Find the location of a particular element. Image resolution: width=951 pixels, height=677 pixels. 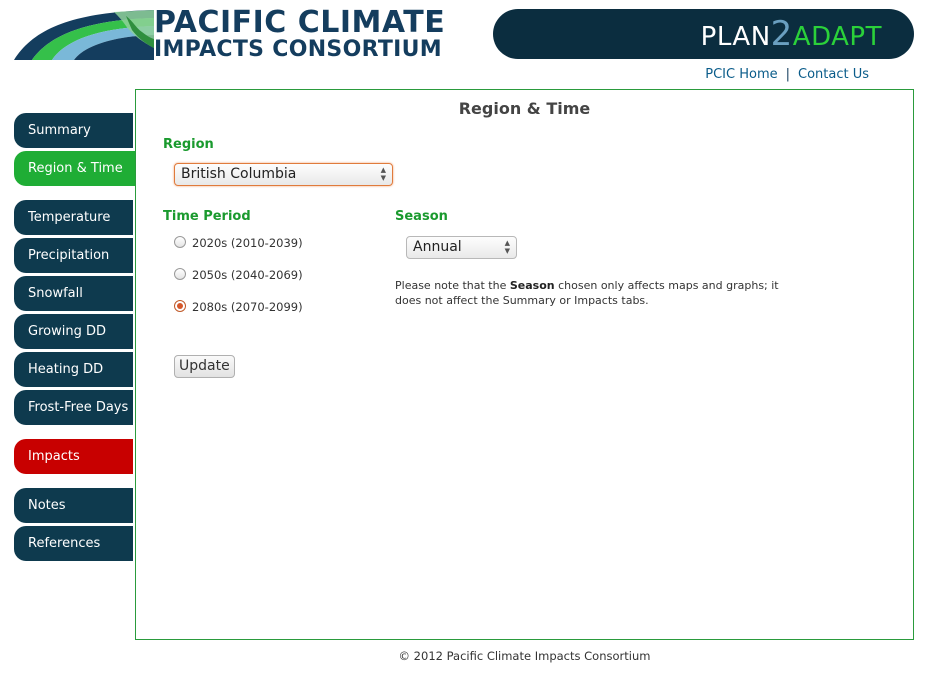

season-label: Season is located at coordinates (421, 216).